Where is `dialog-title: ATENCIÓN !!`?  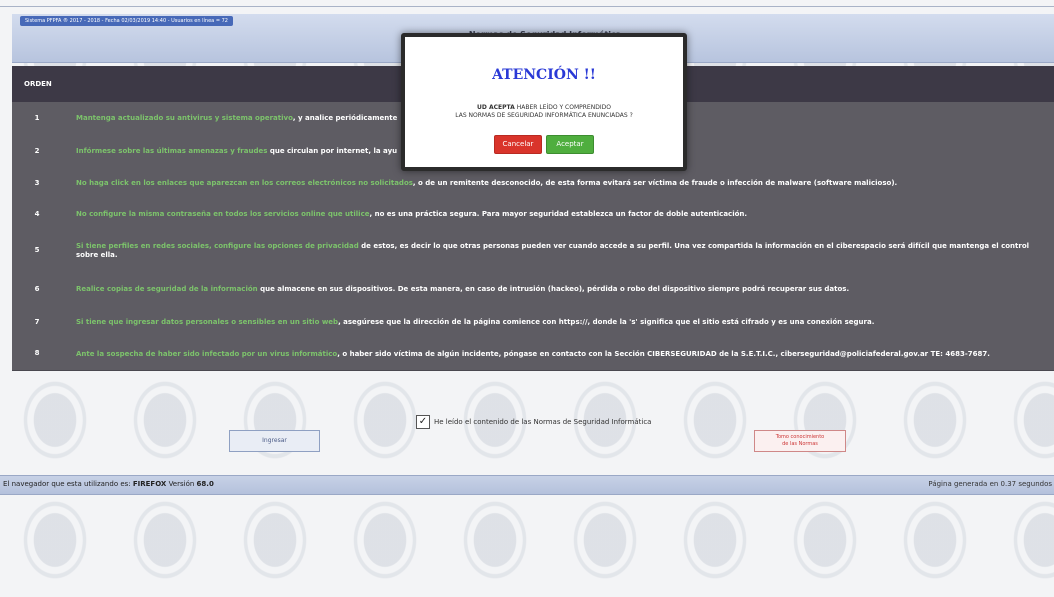 dialog-title: ATENCIÓN !! is located at coordinates (544, 75).